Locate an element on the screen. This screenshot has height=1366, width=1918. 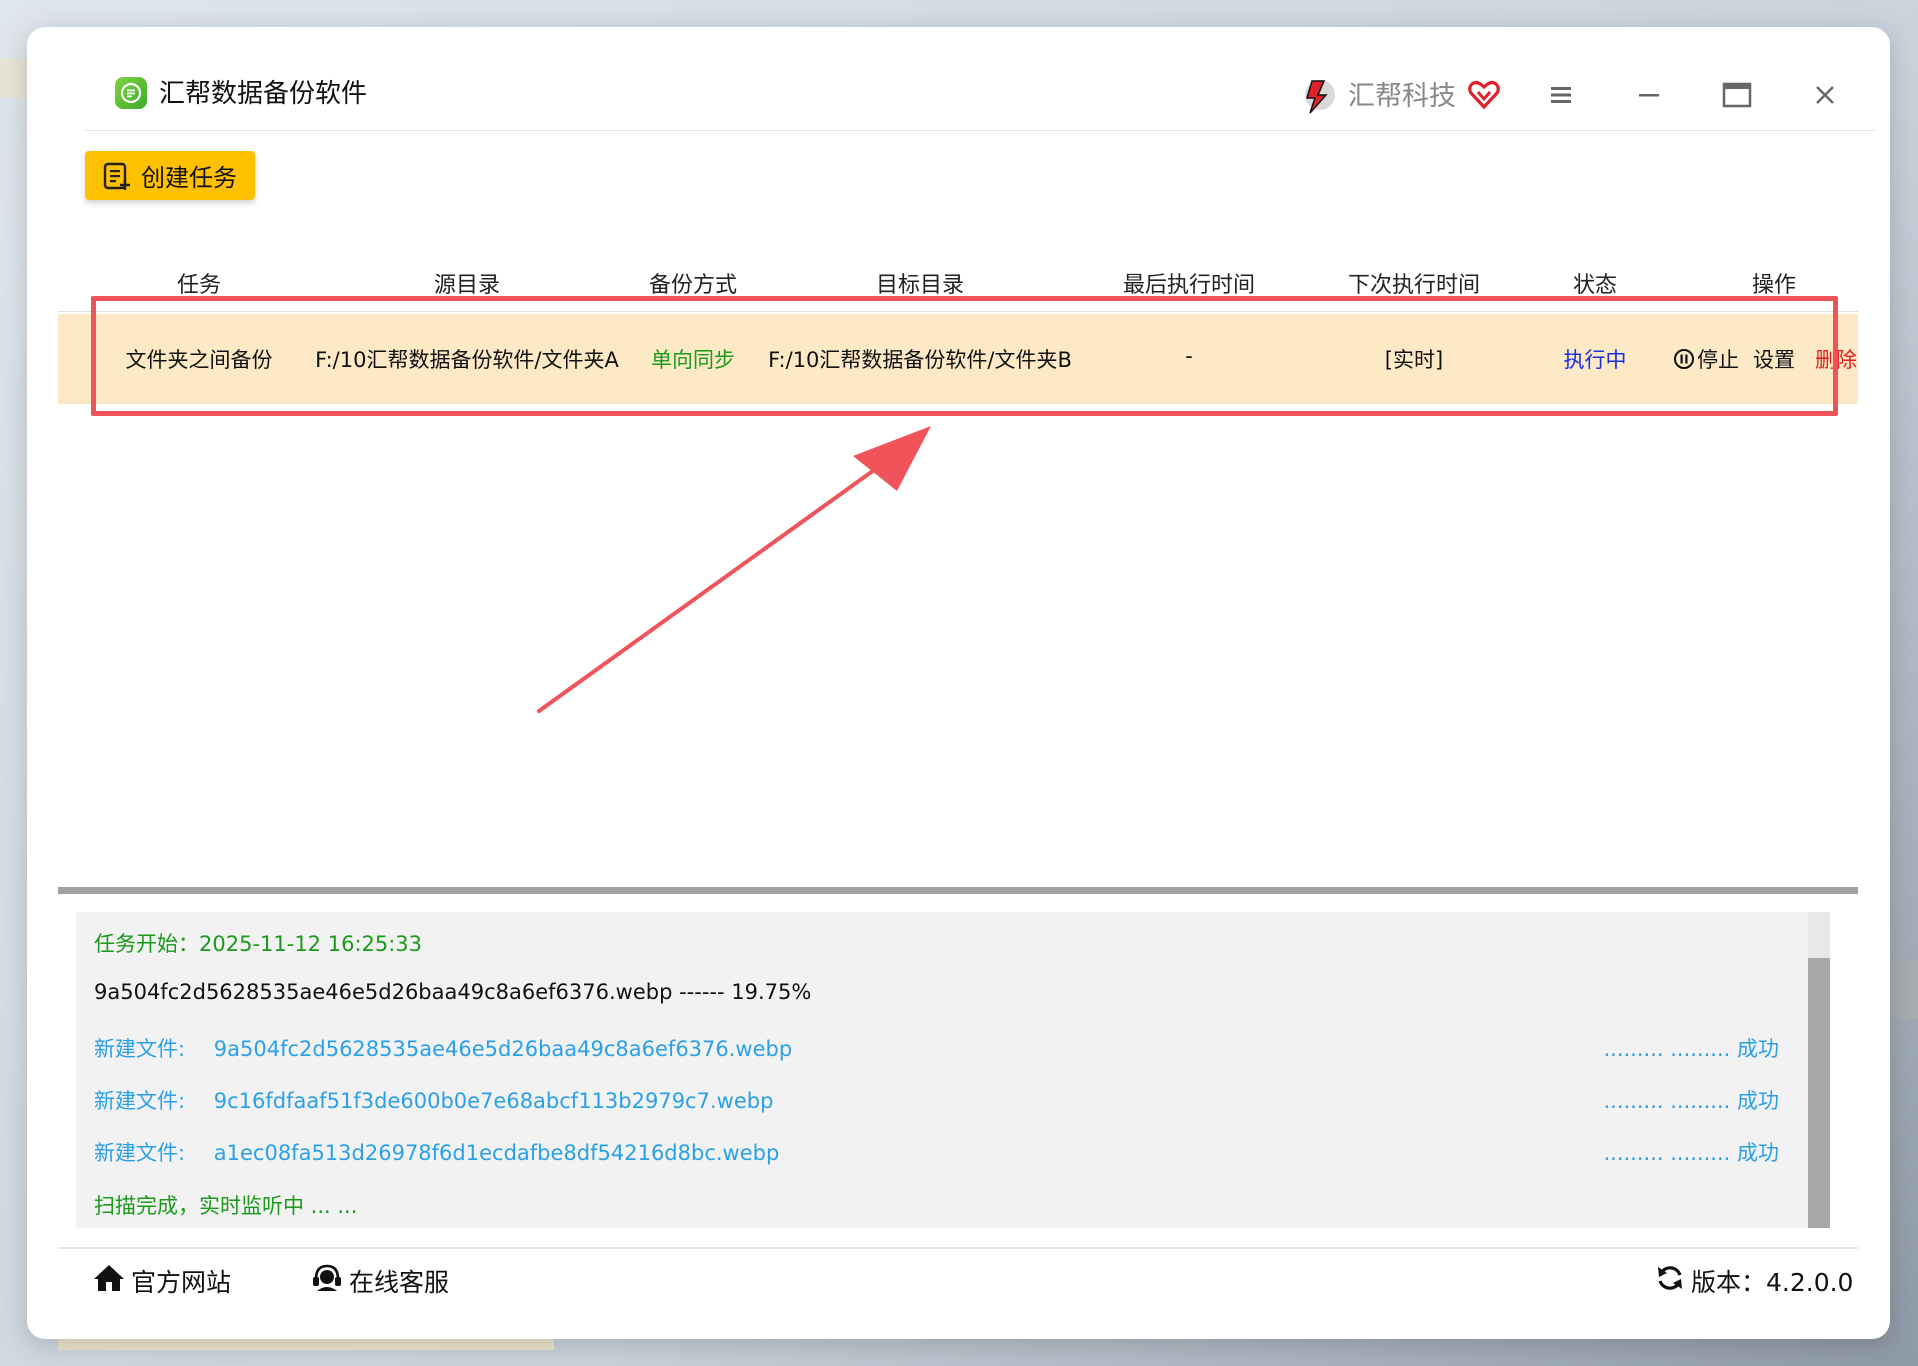
footer: 官方网站 在线客服 版本：4.2.0.0 is located at coordinates (958, 1281).